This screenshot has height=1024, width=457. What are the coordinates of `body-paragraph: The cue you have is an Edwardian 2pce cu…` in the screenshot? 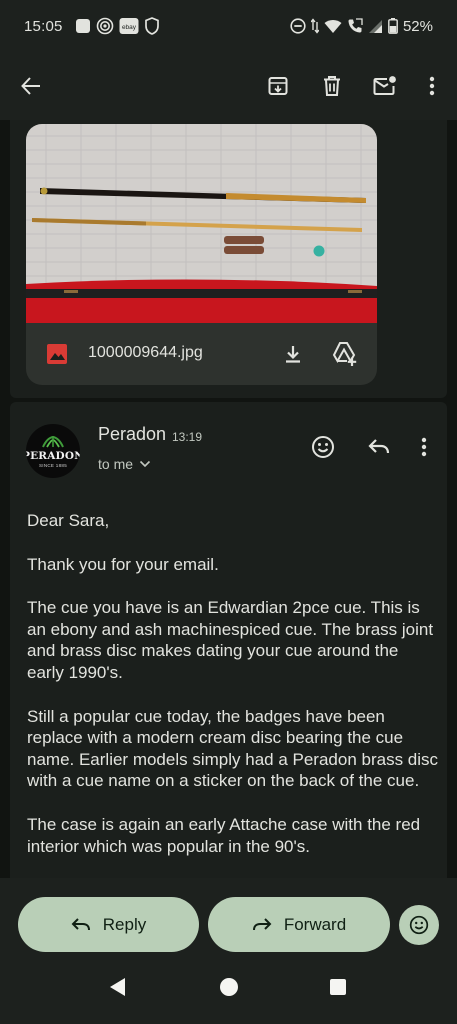 It's located at (230, 640).